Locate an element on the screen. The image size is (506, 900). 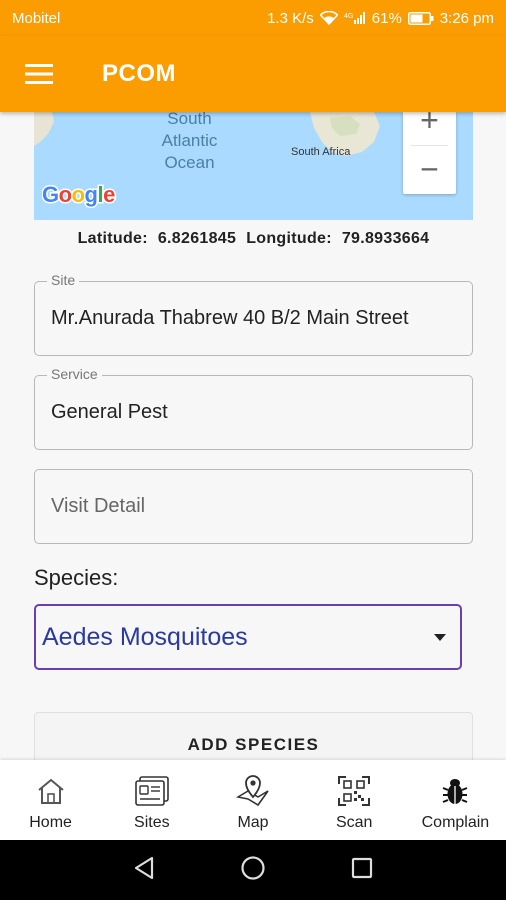
ocean-label-line: South is located at coordinates (189, 120).